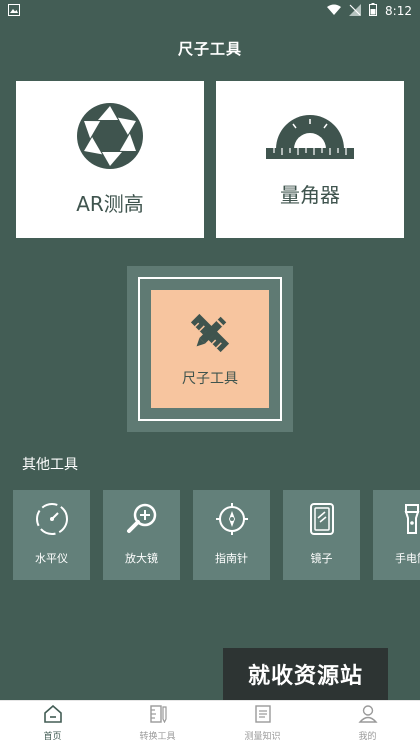  Describe the element at coordinates (310, 138) in the screenshot. I see `protractor-icon` at that location.